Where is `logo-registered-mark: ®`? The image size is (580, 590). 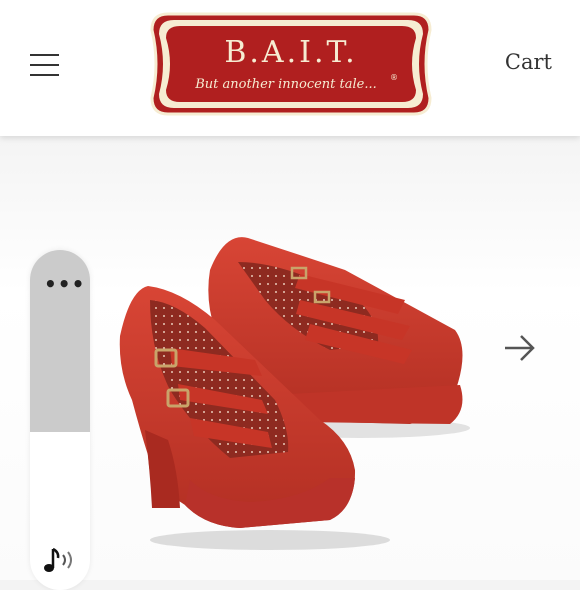
logo-registered-mark: ® is located at coordinates (394, 77).